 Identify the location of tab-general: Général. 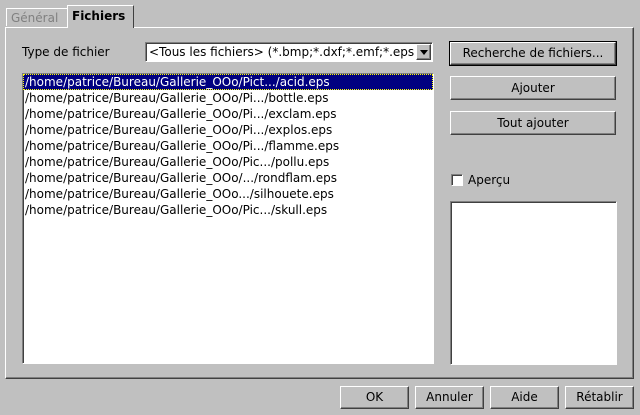
(37, 17).